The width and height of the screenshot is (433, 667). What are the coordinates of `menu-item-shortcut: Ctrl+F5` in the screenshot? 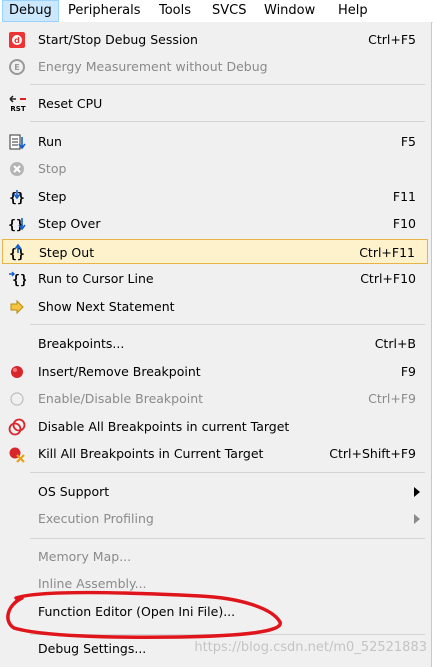 It's located at (392, 39).